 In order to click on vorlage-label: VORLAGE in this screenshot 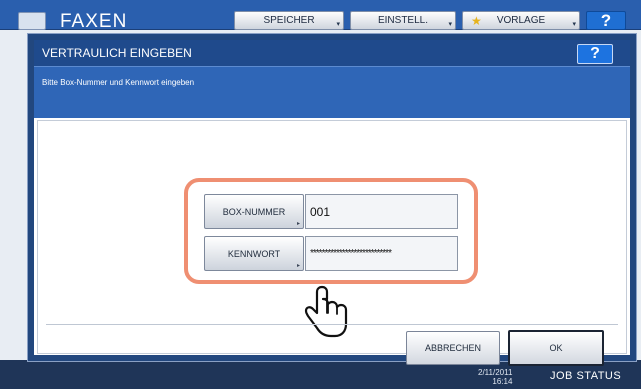, I will do `click(521, 20)`.